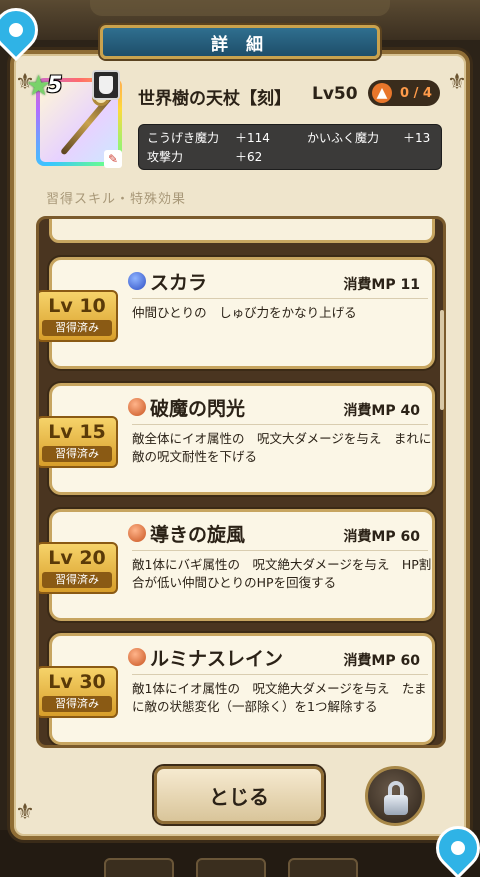 Image resolution: width=480 pixels, height=877 pixels. I want to click on level-badge: Lv 30 習得済み, so click(78, 692).